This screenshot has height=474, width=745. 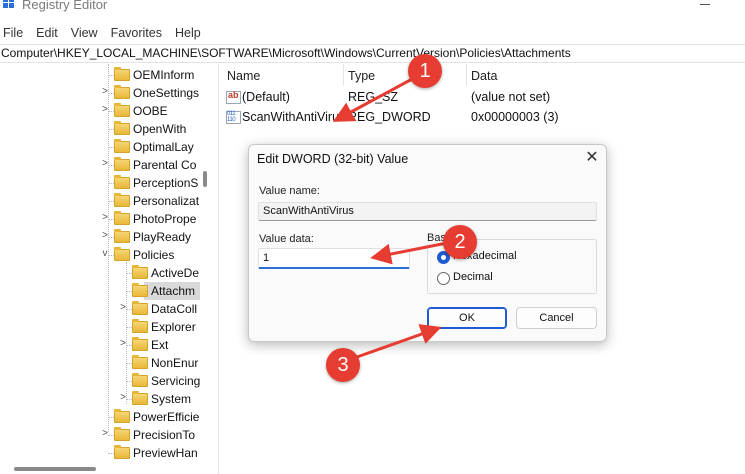 I want to click on tree-node-label: OpenWith, so click(x=160, y=129).